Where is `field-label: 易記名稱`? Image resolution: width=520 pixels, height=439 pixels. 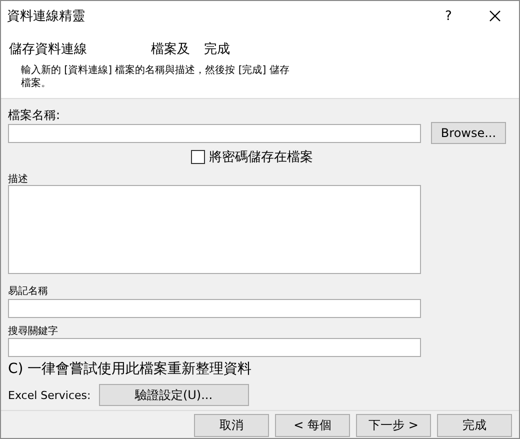
field-label: 易記名稱 is located at coordinates (28, 290).